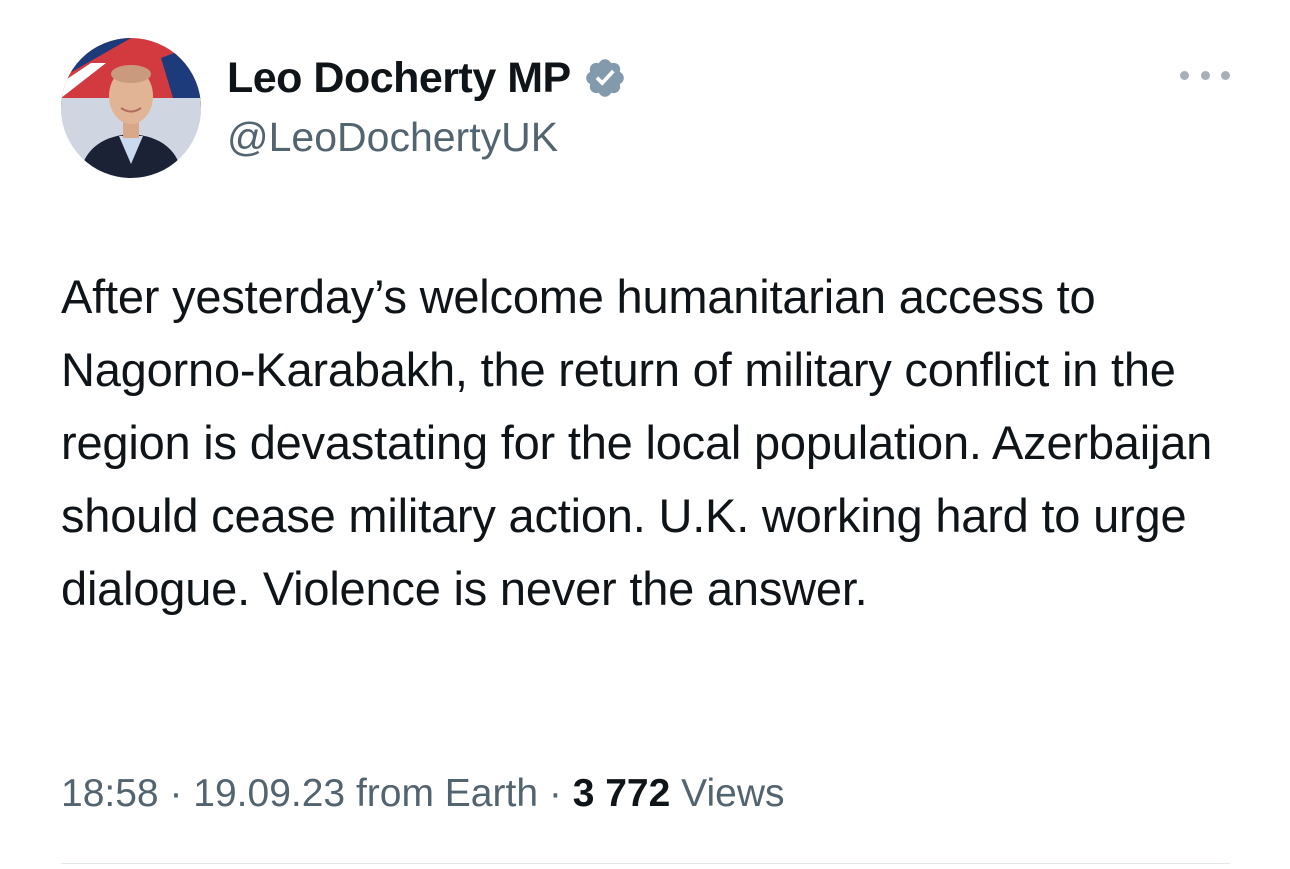 This screenshot has width=1290, height=869. What do you see at coordinates (733, 793) in the screenshot?
I see `views-label: Views` at bounding box center [733, 793].